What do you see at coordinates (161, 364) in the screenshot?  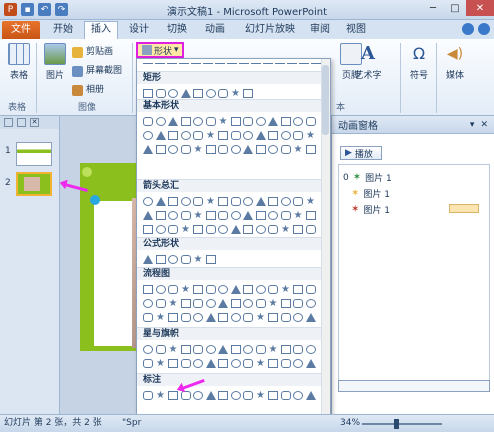 I see `star-banner-shape-icon: ★` at bounding box center [161, 364].